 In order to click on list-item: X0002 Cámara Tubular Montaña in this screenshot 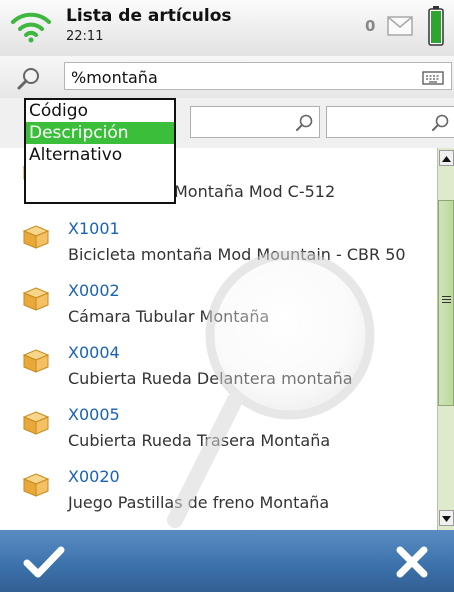, I will do `click(218, 307)`.